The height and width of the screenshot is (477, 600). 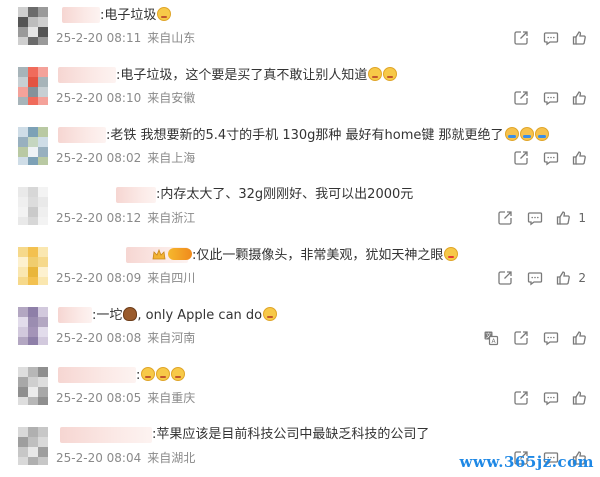 I want to click on comment-timestamp: 25-2-20 08:10, so click(x=99, y=98).